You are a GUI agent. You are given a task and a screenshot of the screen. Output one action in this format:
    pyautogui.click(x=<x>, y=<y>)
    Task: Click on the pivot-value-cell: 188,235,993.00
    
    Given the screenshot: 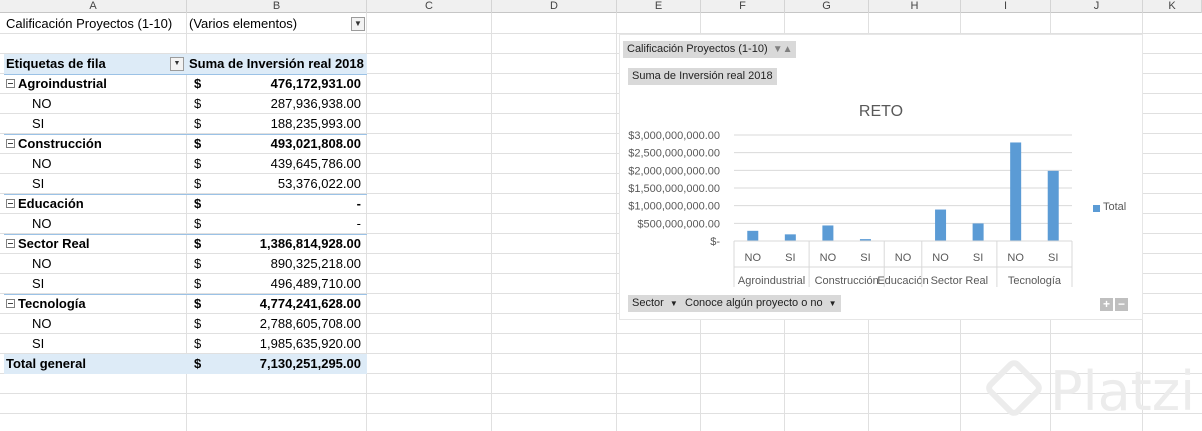 What is the action you would take?
    pyautogui.click(x=315, y=123)
    